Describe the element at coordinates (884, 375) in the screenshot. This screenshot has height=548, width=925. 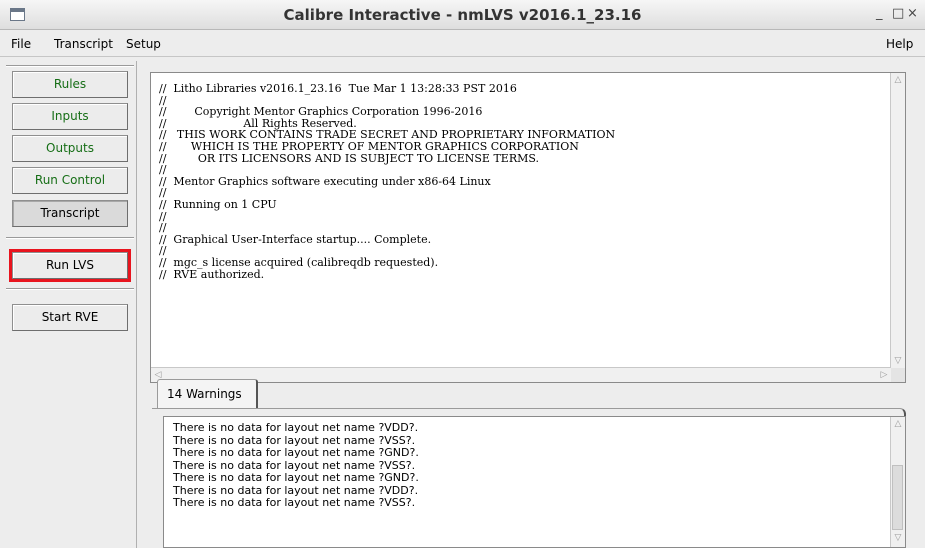
I see `scroll-right-icon: ▷` at that location.